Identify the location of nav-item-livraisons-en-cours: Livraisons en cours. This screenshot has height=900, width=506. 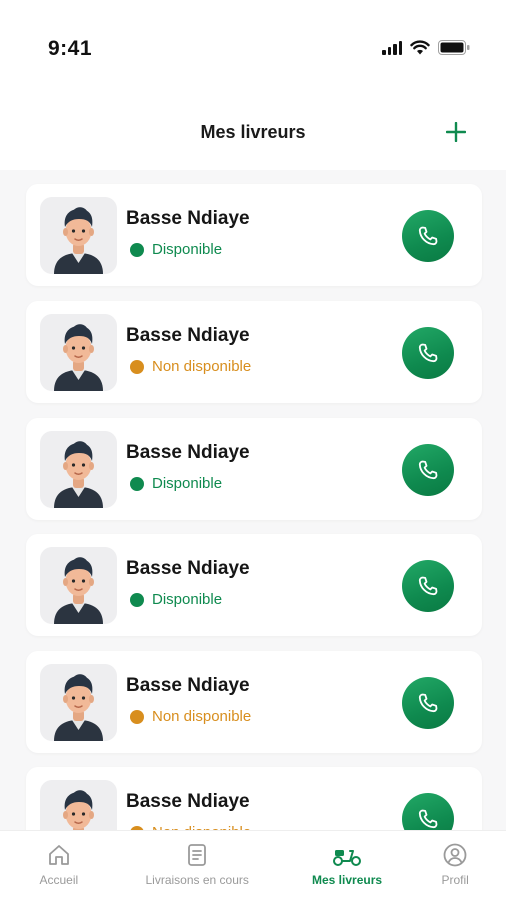
(197, 864).